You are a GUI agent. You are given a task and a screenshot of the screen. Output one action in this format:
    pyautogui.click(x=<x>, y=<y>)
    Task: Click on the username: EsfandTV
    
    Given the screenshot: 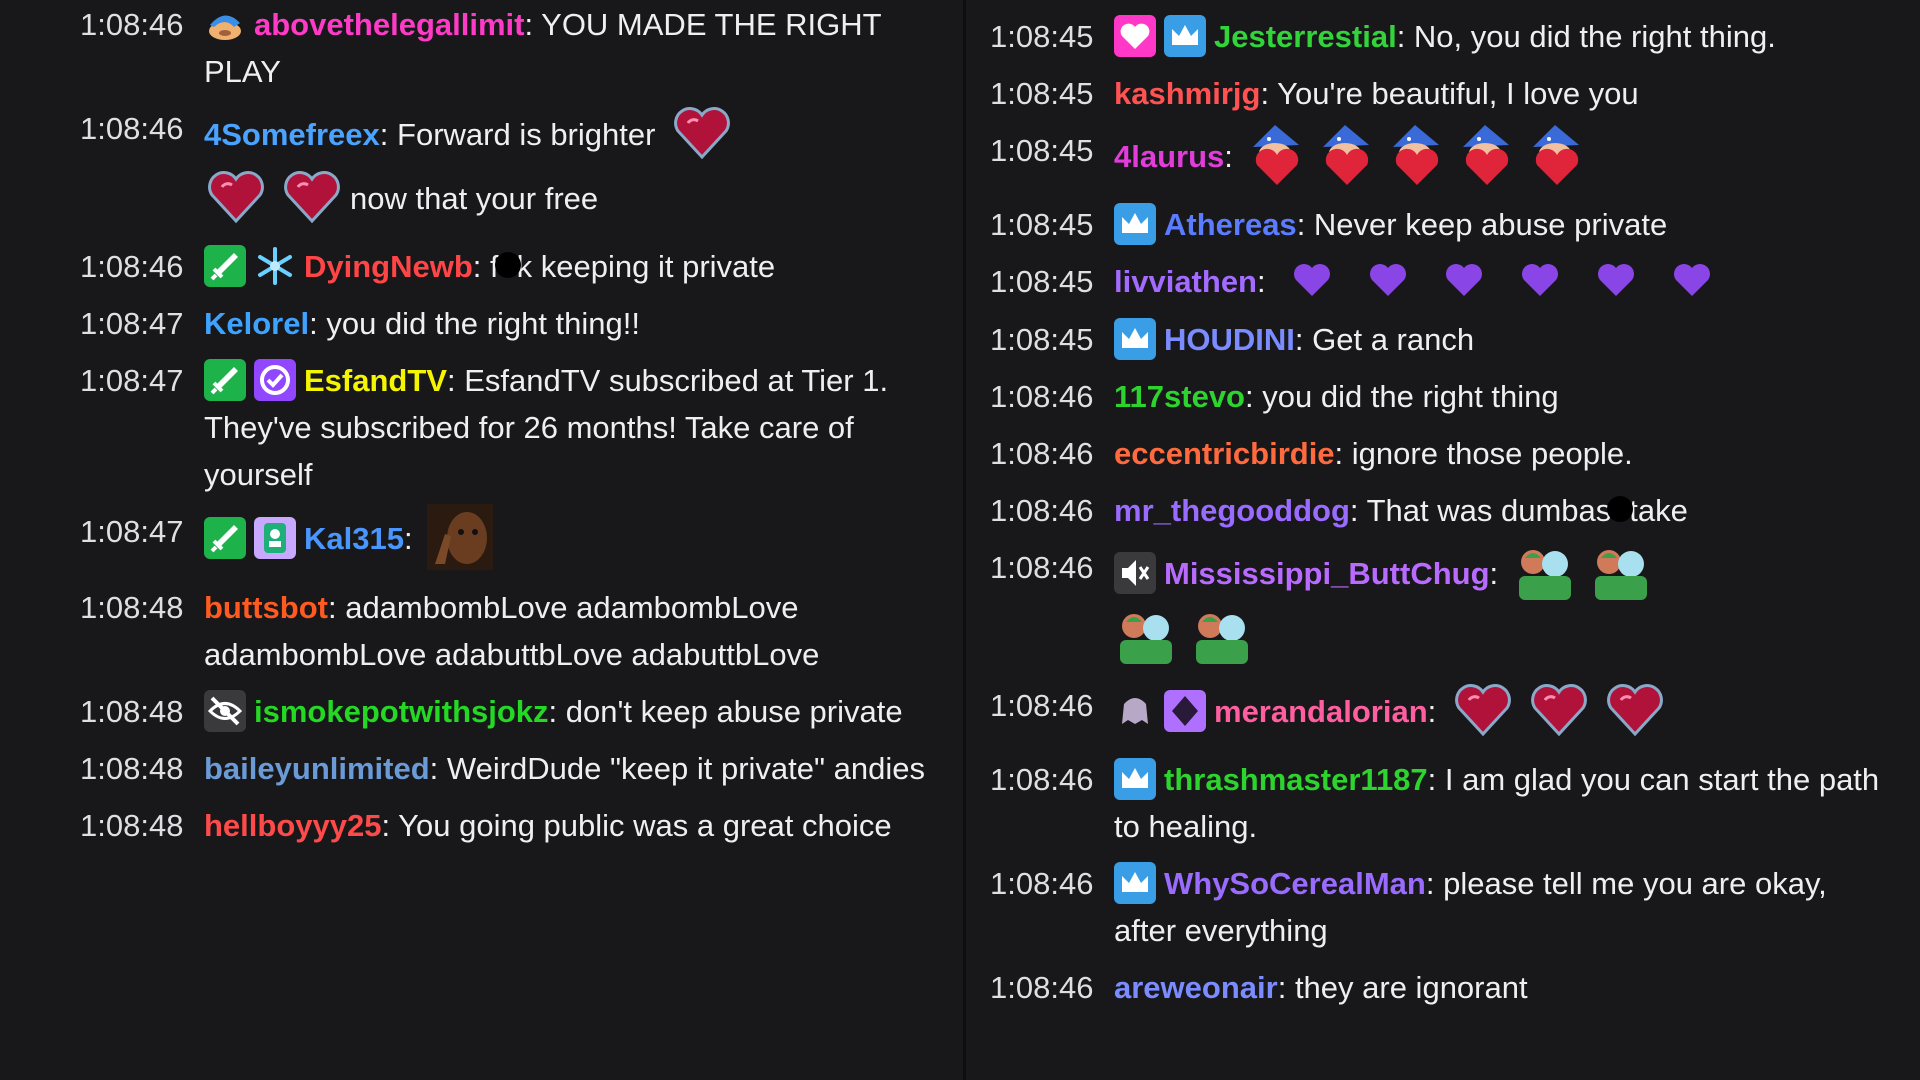 What is the action you would take?
    pyautogui.click(x=375, y=380)
    